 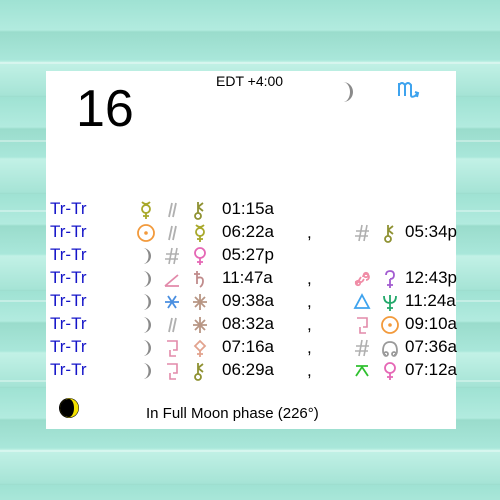 I want to click on aspect-time: 07:12a, so click(x=431, y=369).